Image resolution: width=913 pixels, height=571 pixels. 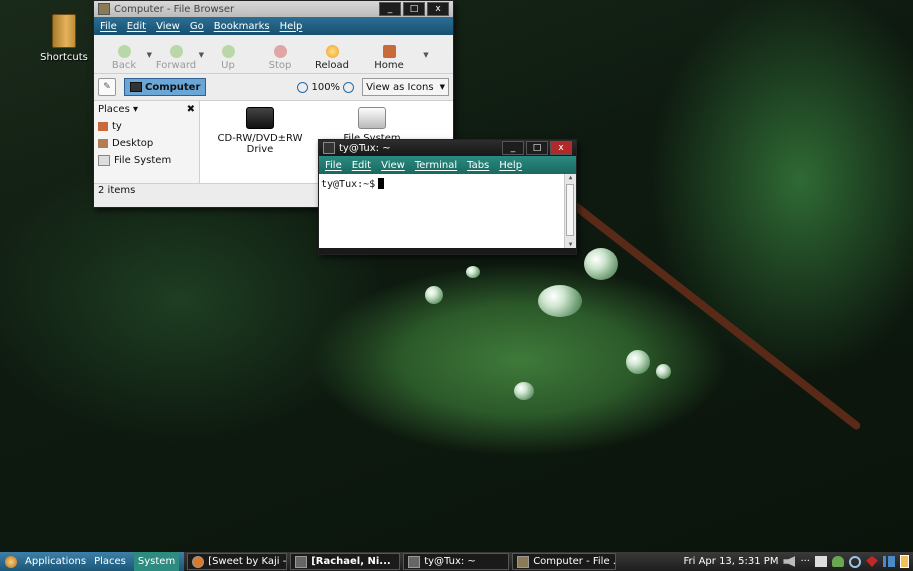 I want to click on folder-icon, so click(x=64, y=31).